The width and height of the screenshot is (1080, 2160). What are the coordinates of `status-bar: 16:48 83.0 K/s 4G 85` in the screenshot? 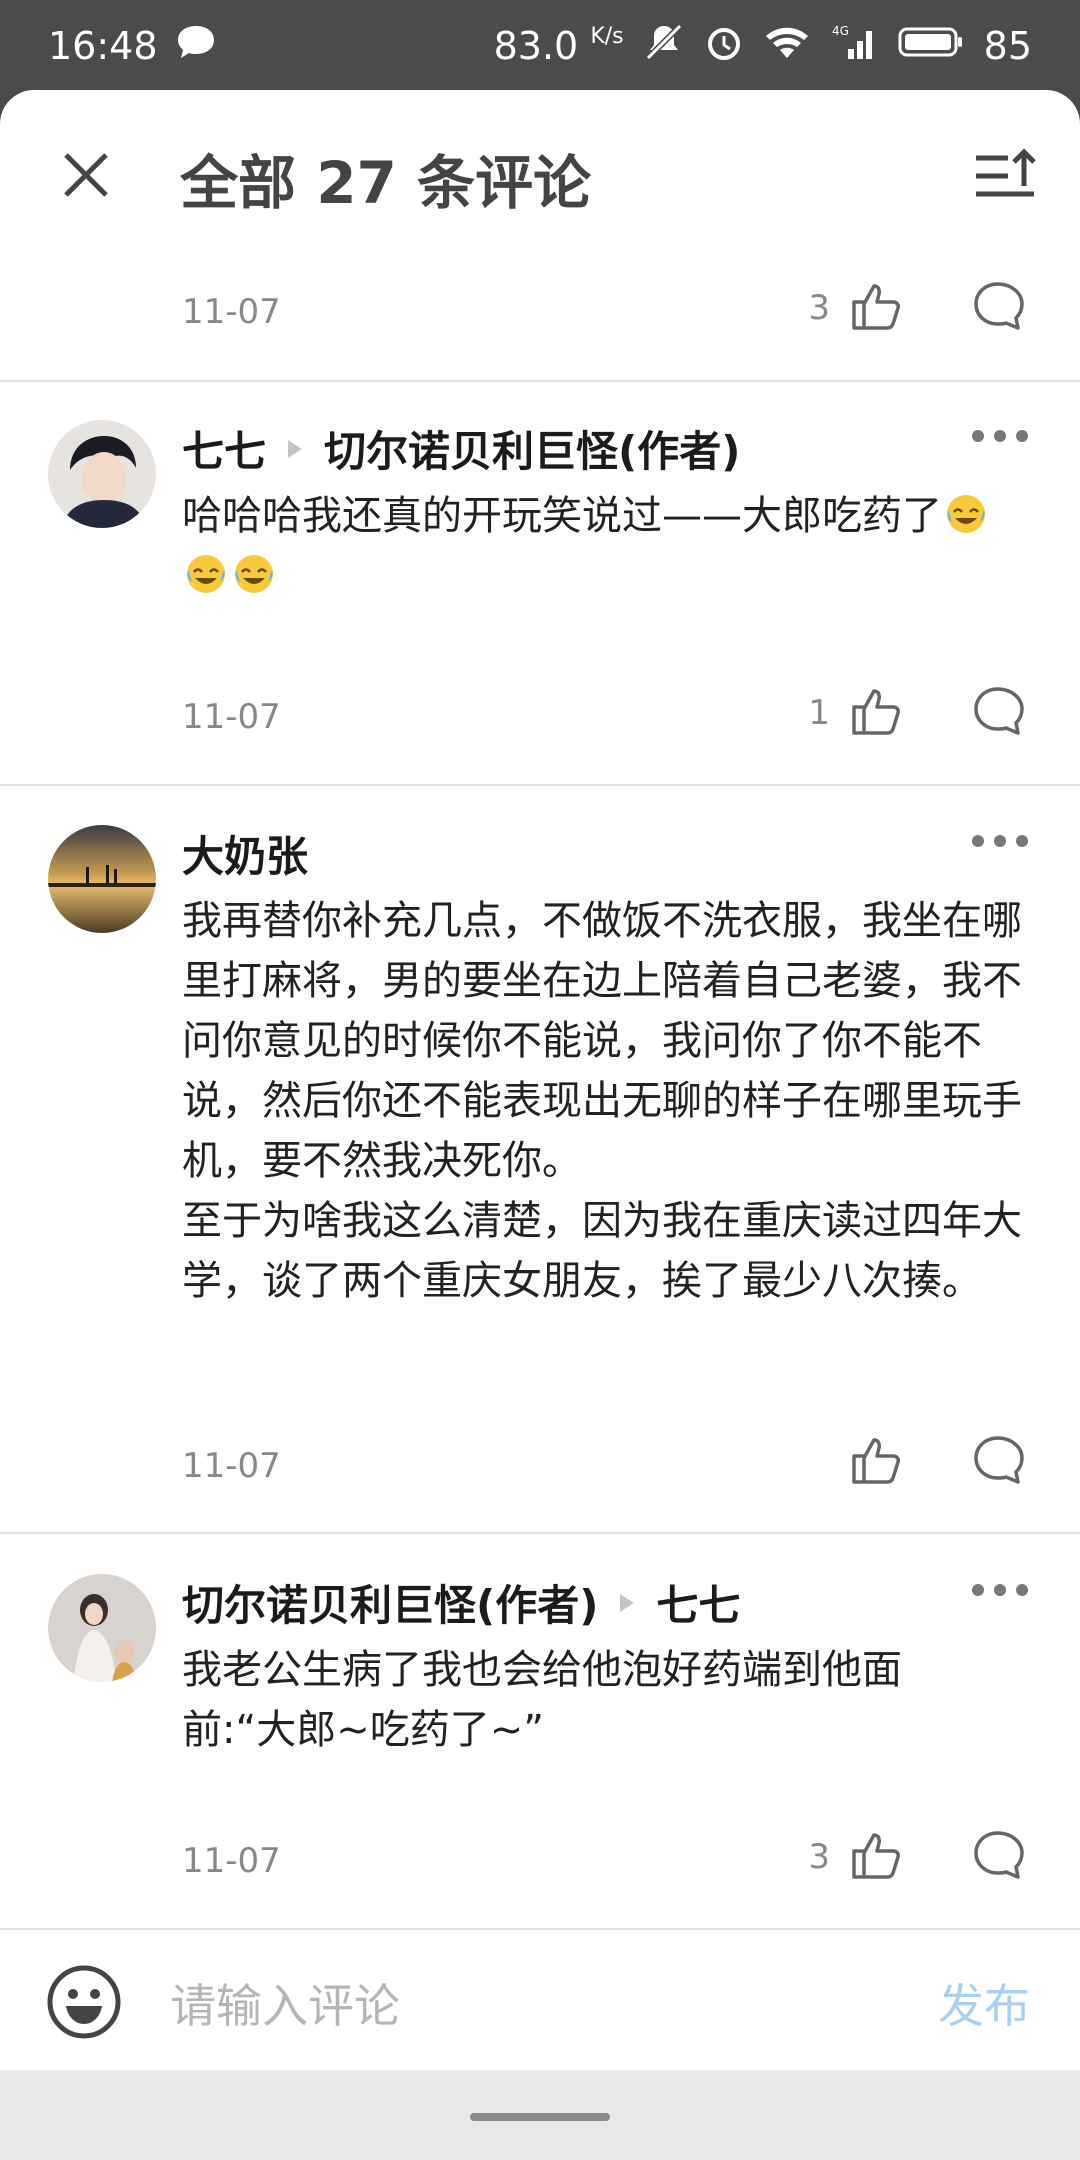 It's located at (540, 46).